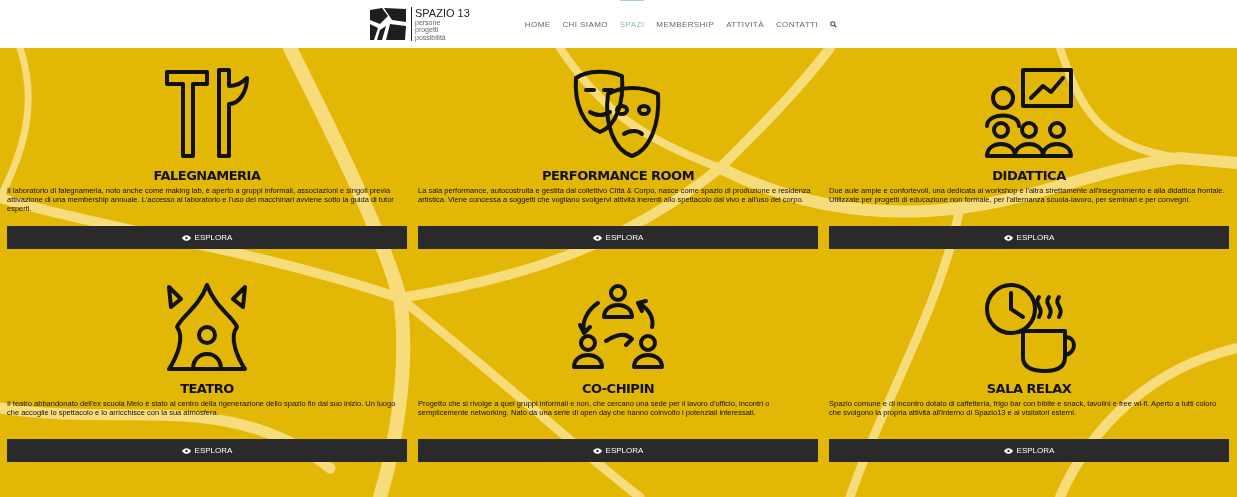 The width and height of the screenshot is (1237, 497). What do you see at coordinates (1029, 388) in the screenshot?
I see `space-title: SALA RELAX` at bounding box center [1029, 388].